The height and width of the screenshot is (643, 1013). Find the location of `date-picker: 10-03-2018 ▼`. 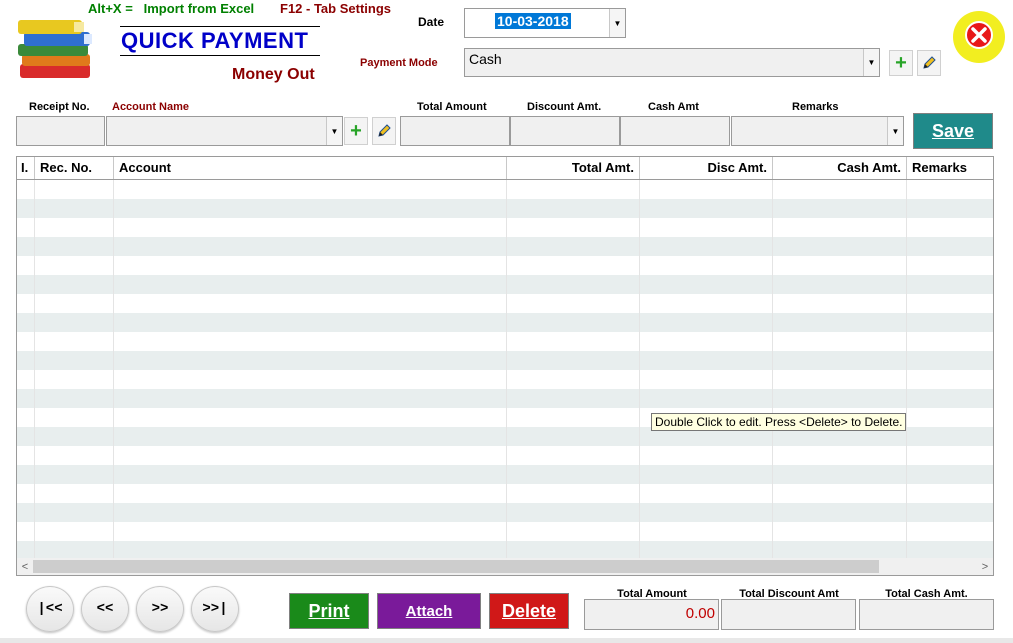

date-picker: 10-03-2018 ▼ is located at coordinates (545, 23).